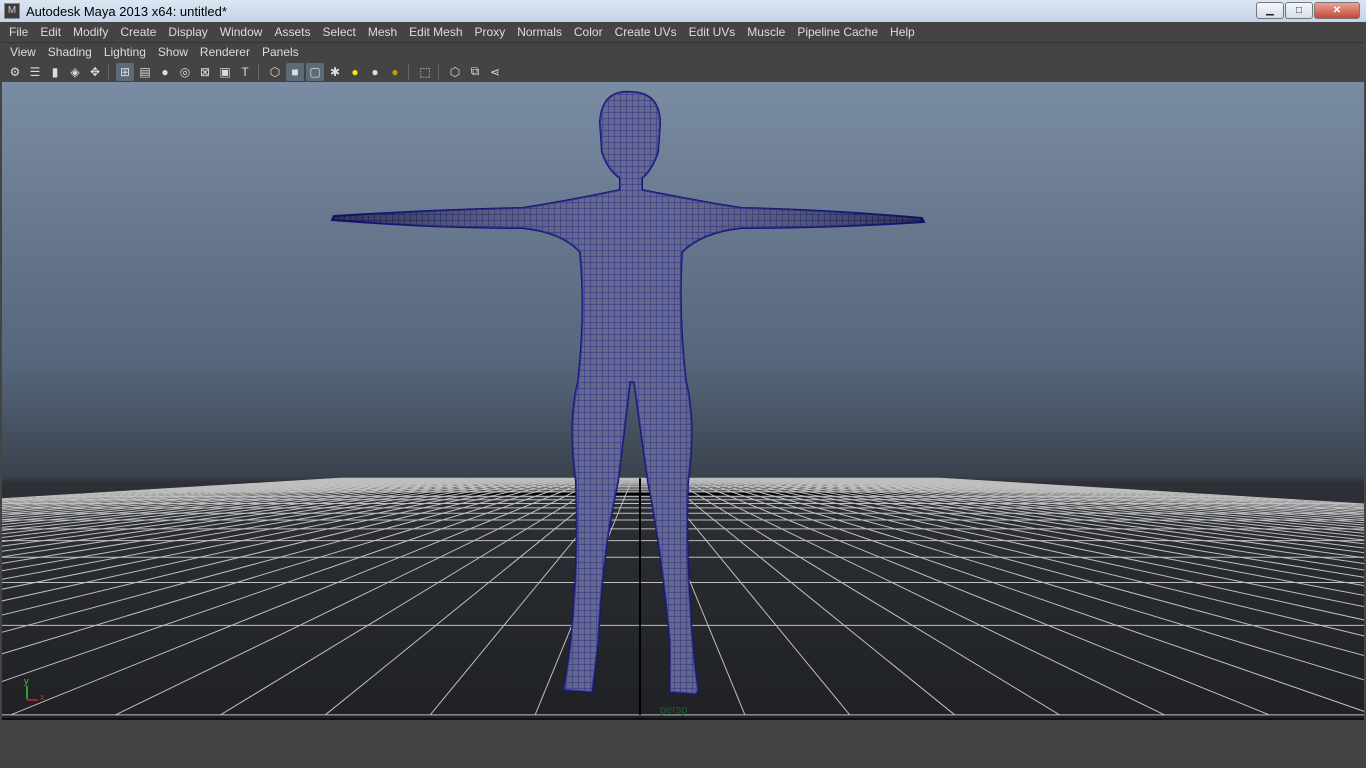 The width and height of the screenshot is (1366, 768). Describe the element at coordinates (12, 11) in the screenshot. I see `maya-app-icon: M` at that location.